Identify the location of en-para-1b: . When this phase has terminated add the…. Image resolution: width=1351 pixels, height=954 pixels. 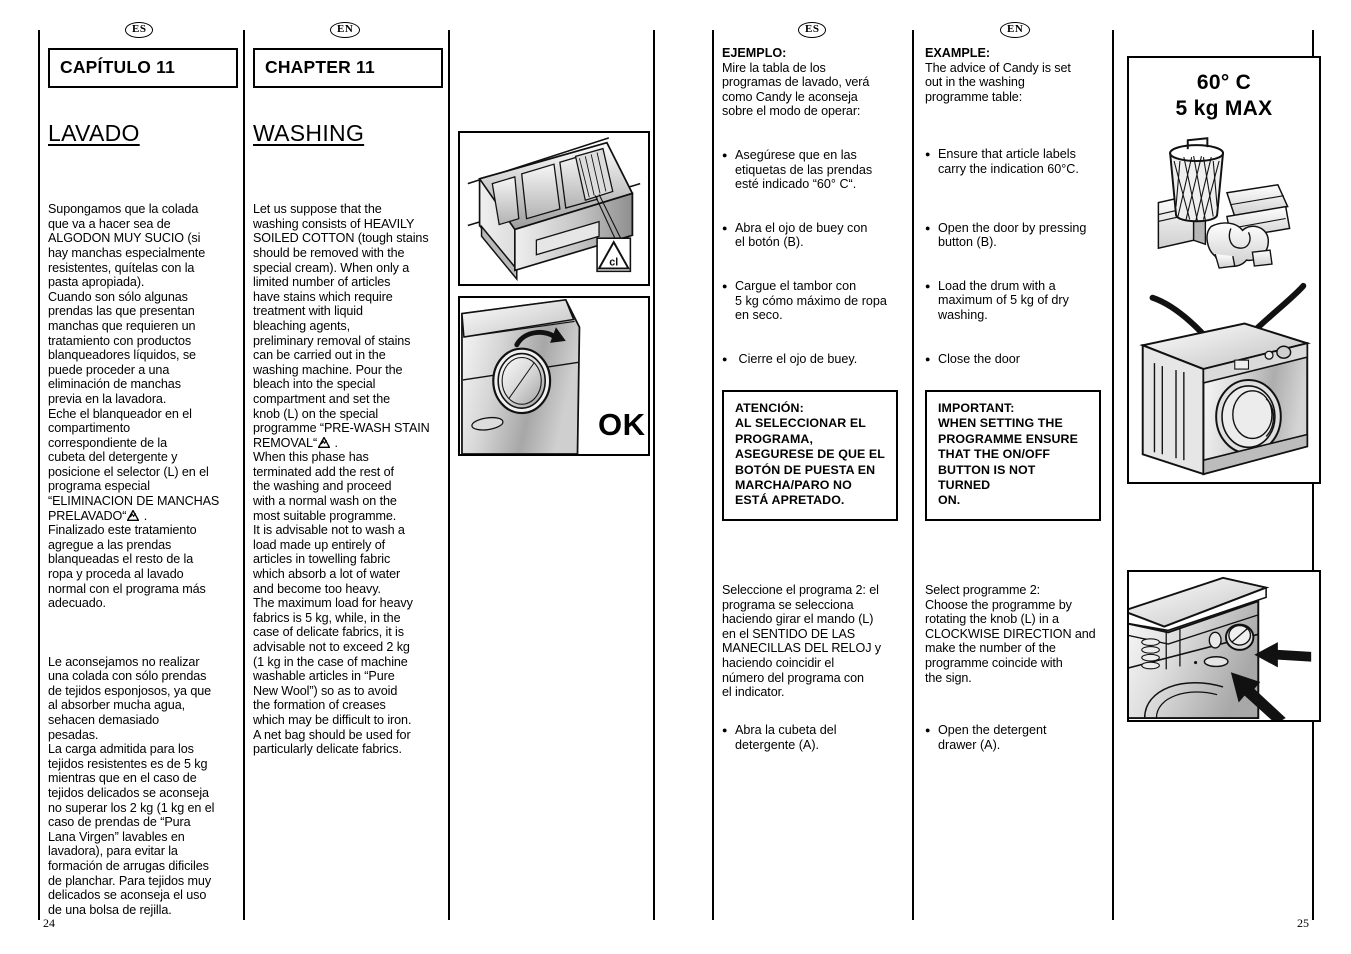
(333, 596).